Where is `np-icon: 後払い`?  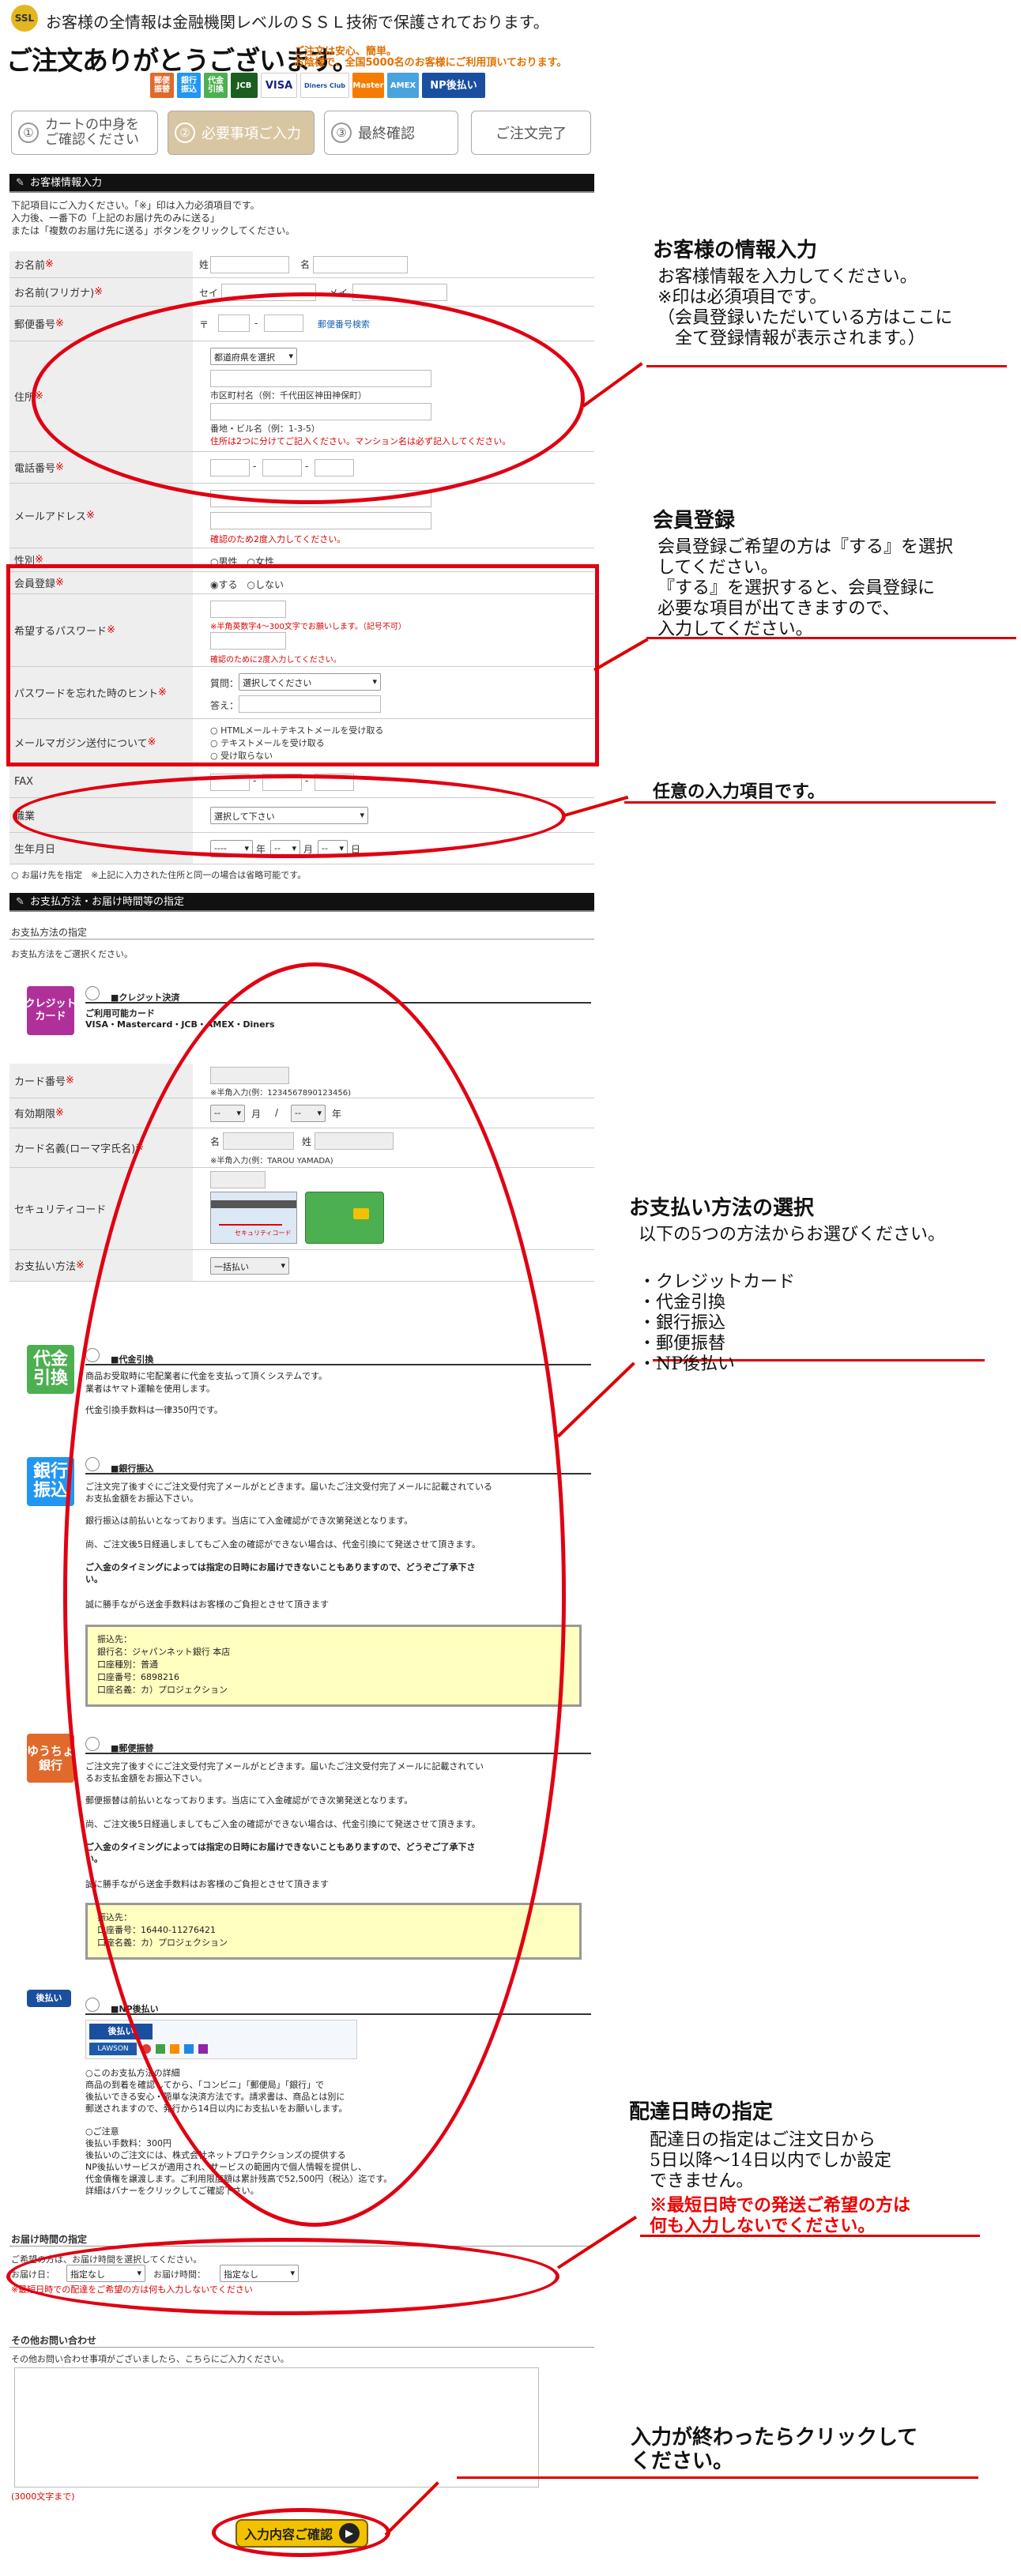 np-icon: 後払い is located at coordinates (49, 1998).